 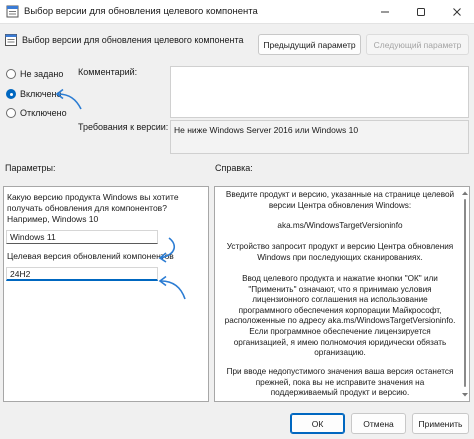 I want to click on ok-button: ОК, so click(x=317, y=423).